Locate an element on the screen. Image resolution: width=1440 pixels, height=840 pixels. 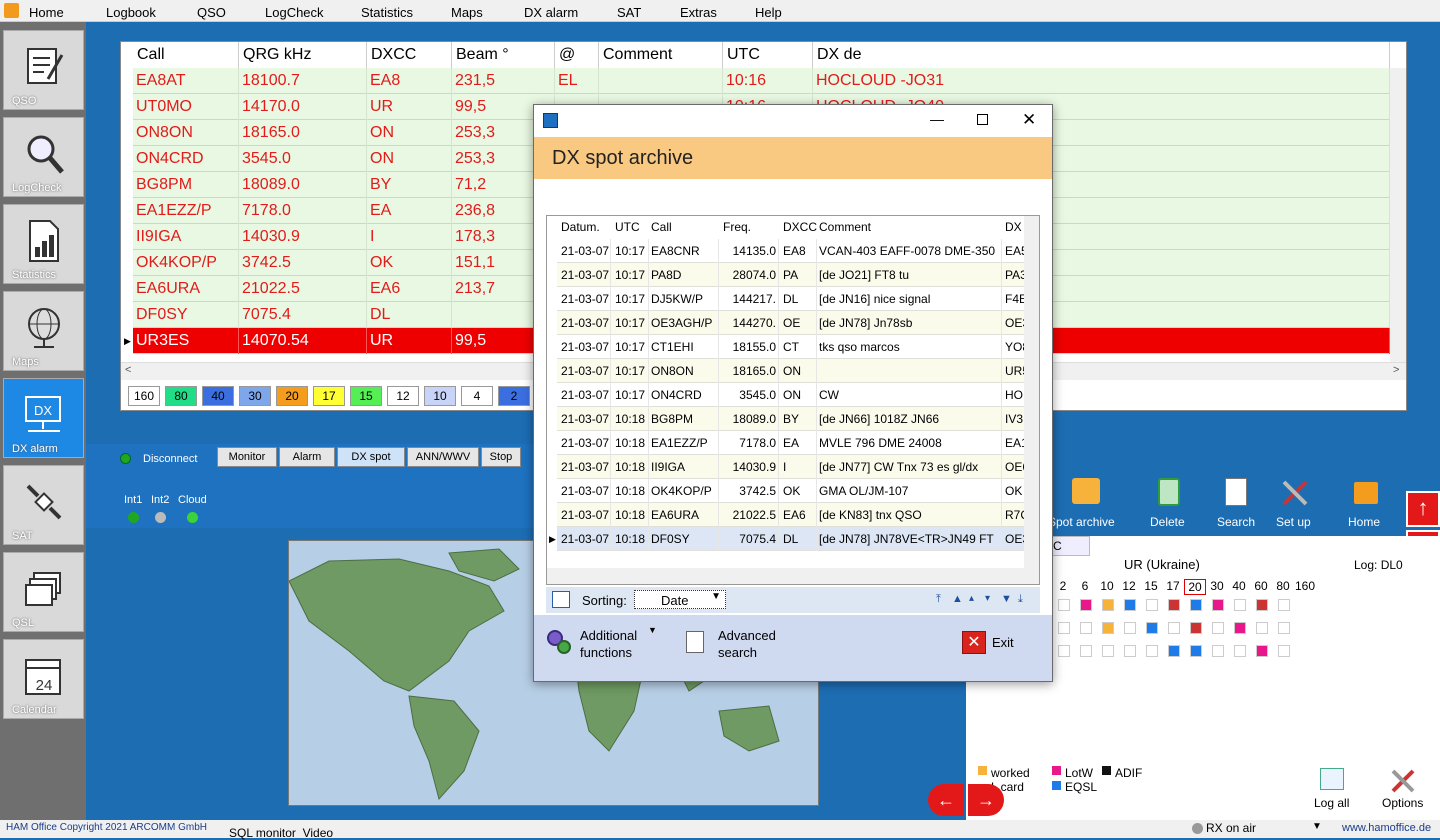
sidebar-item-logcheck: LogCheck is located at coordinates (43, 157).